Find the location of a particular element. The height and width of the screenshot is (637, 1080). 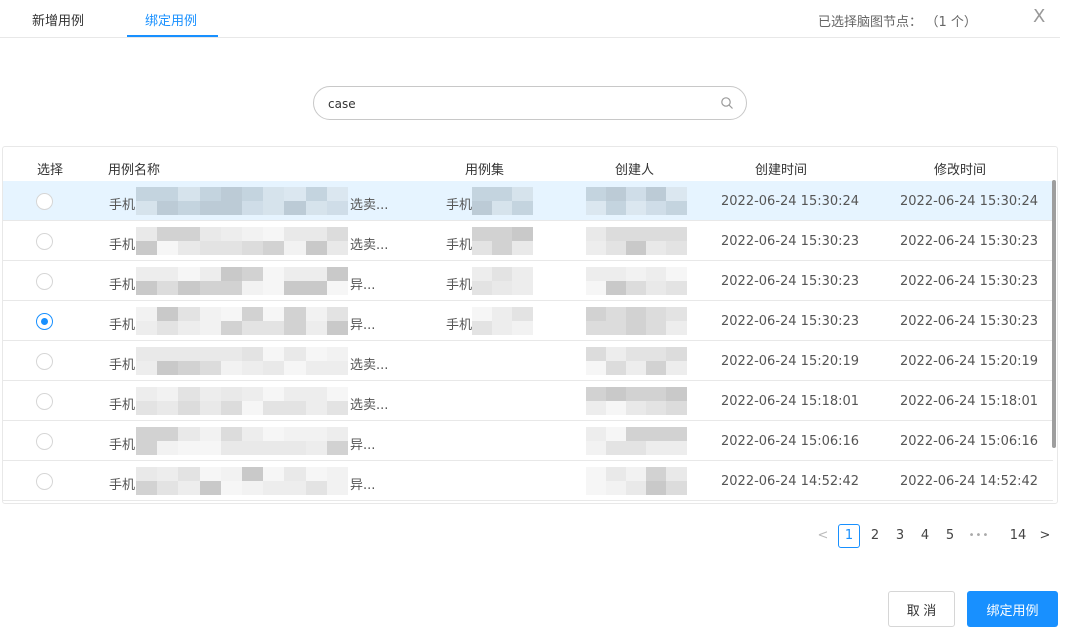

table-scrollbar is located at coordinates (1054, 314).